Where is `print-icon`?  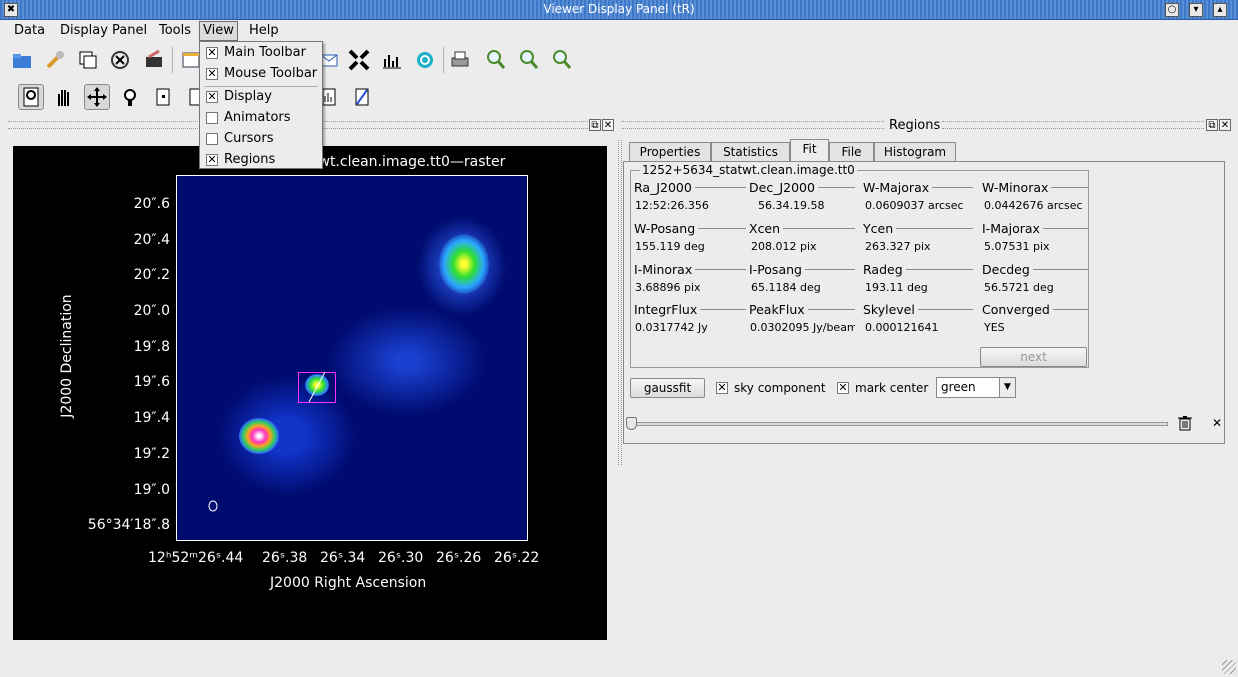
print-icon is located at coordinates (460, 60).